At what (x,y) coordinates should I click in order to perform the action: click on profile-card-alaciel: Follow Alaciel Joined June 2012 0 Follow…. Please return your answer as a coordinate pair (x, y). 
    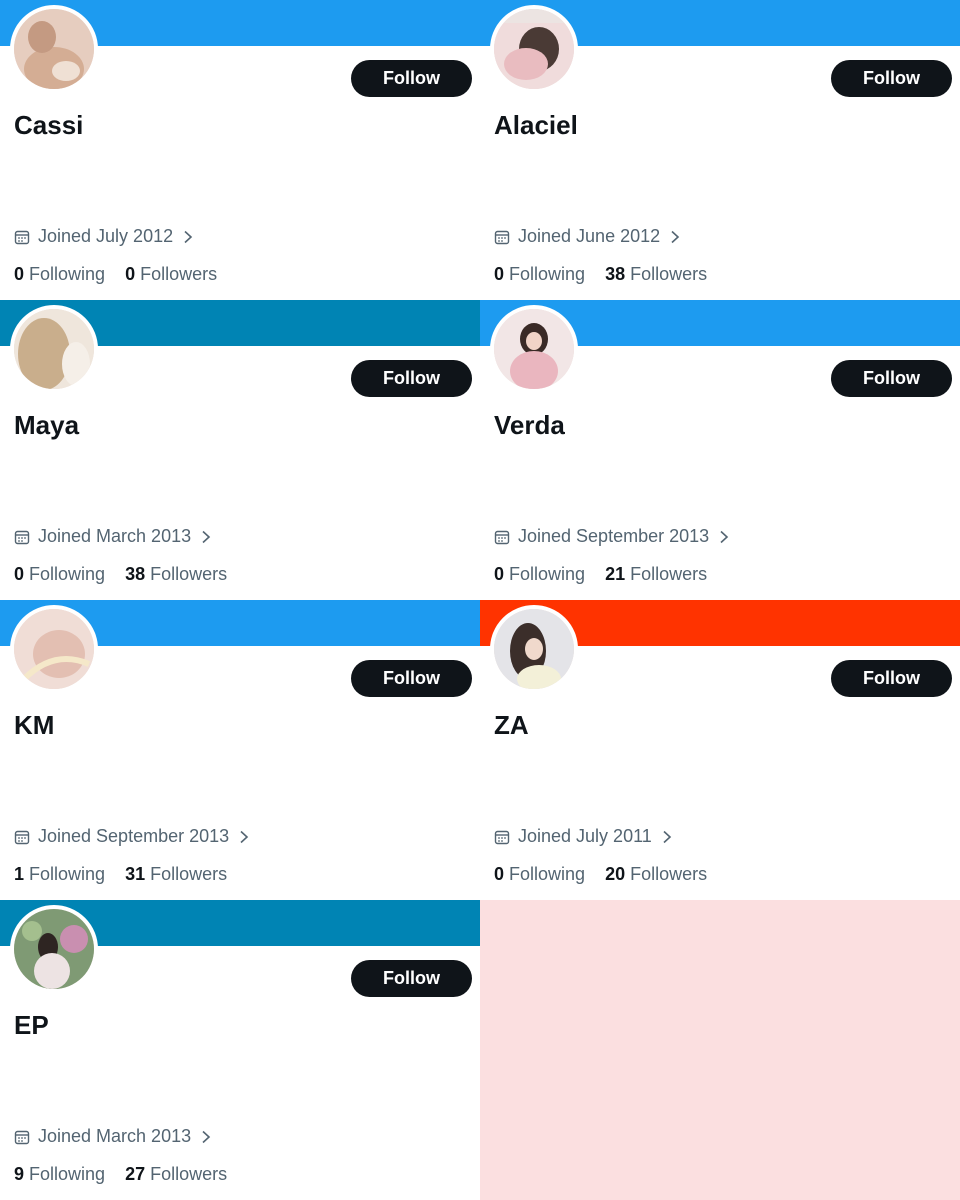
    Looking at the image, I should click on (720, 150).